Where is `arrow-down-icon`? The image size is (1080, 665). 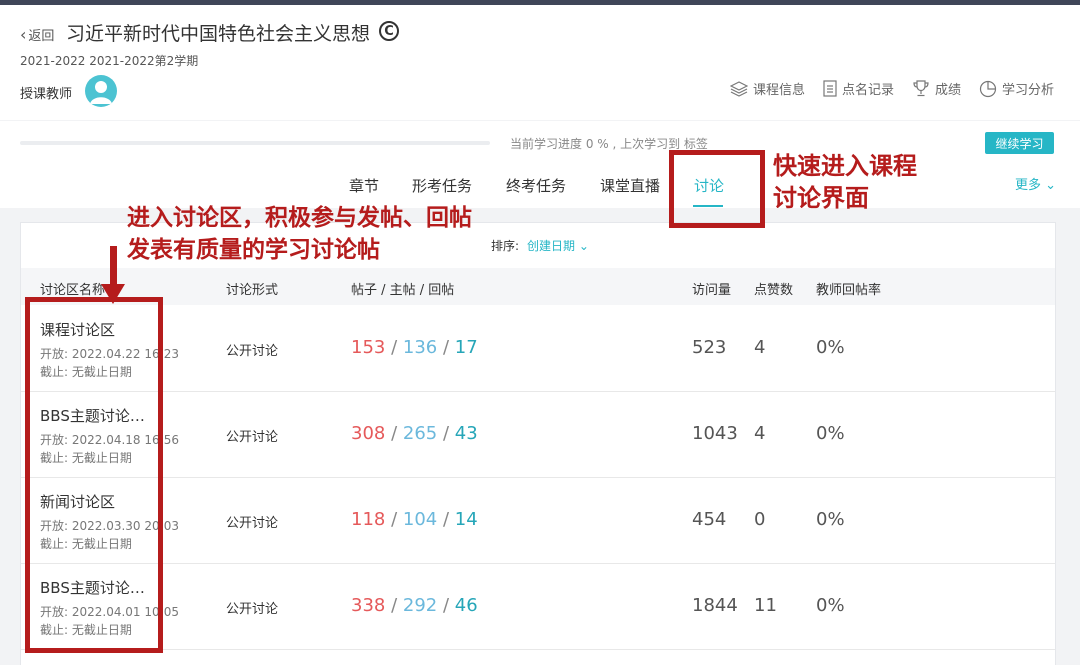
arrow-down-icon is located at coordinates (113, 294).